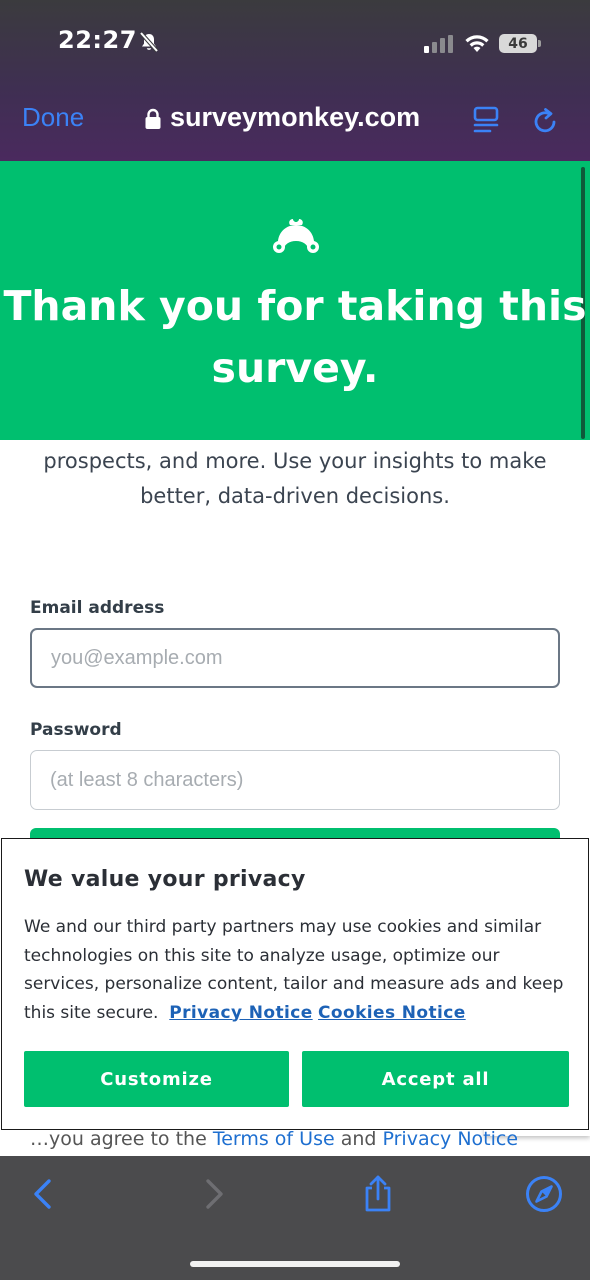  What do you see at coordinates (392, 1013) in the screenshot?
I see `cookies-notice-link: Cookies Notice` at bounding box center [392, 1013].